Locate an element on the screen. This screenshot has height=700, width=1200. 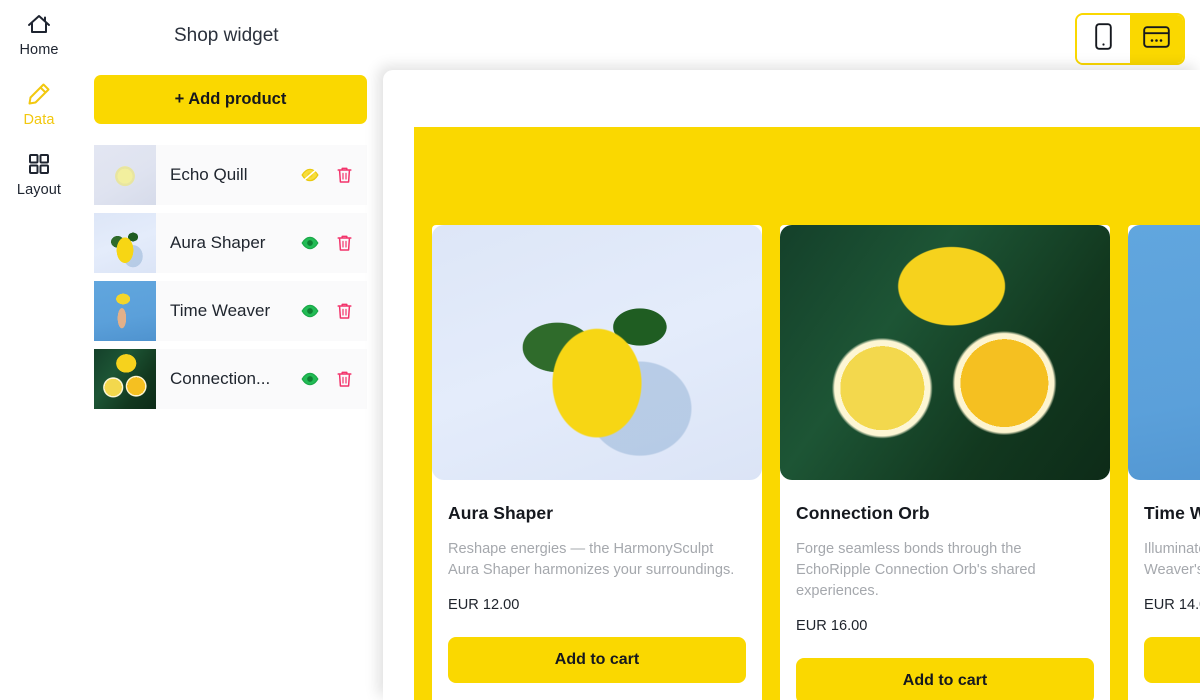
add-product-button: + Add product is located at coordinates (230, 99).